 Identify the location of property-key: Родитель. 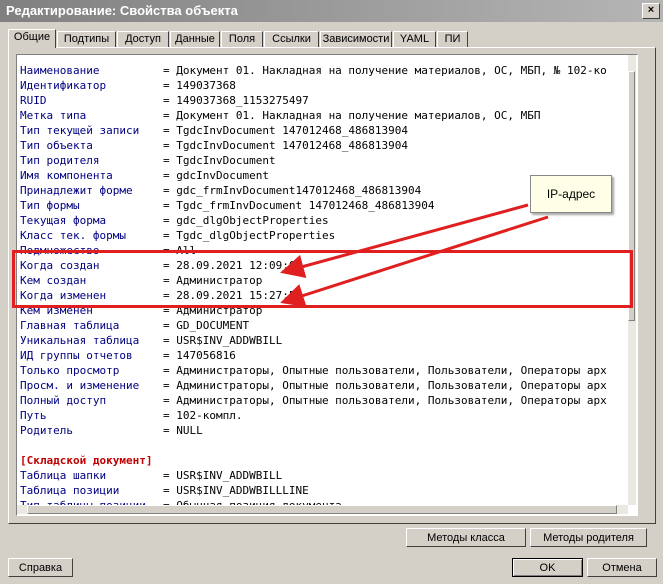
(46, 430).